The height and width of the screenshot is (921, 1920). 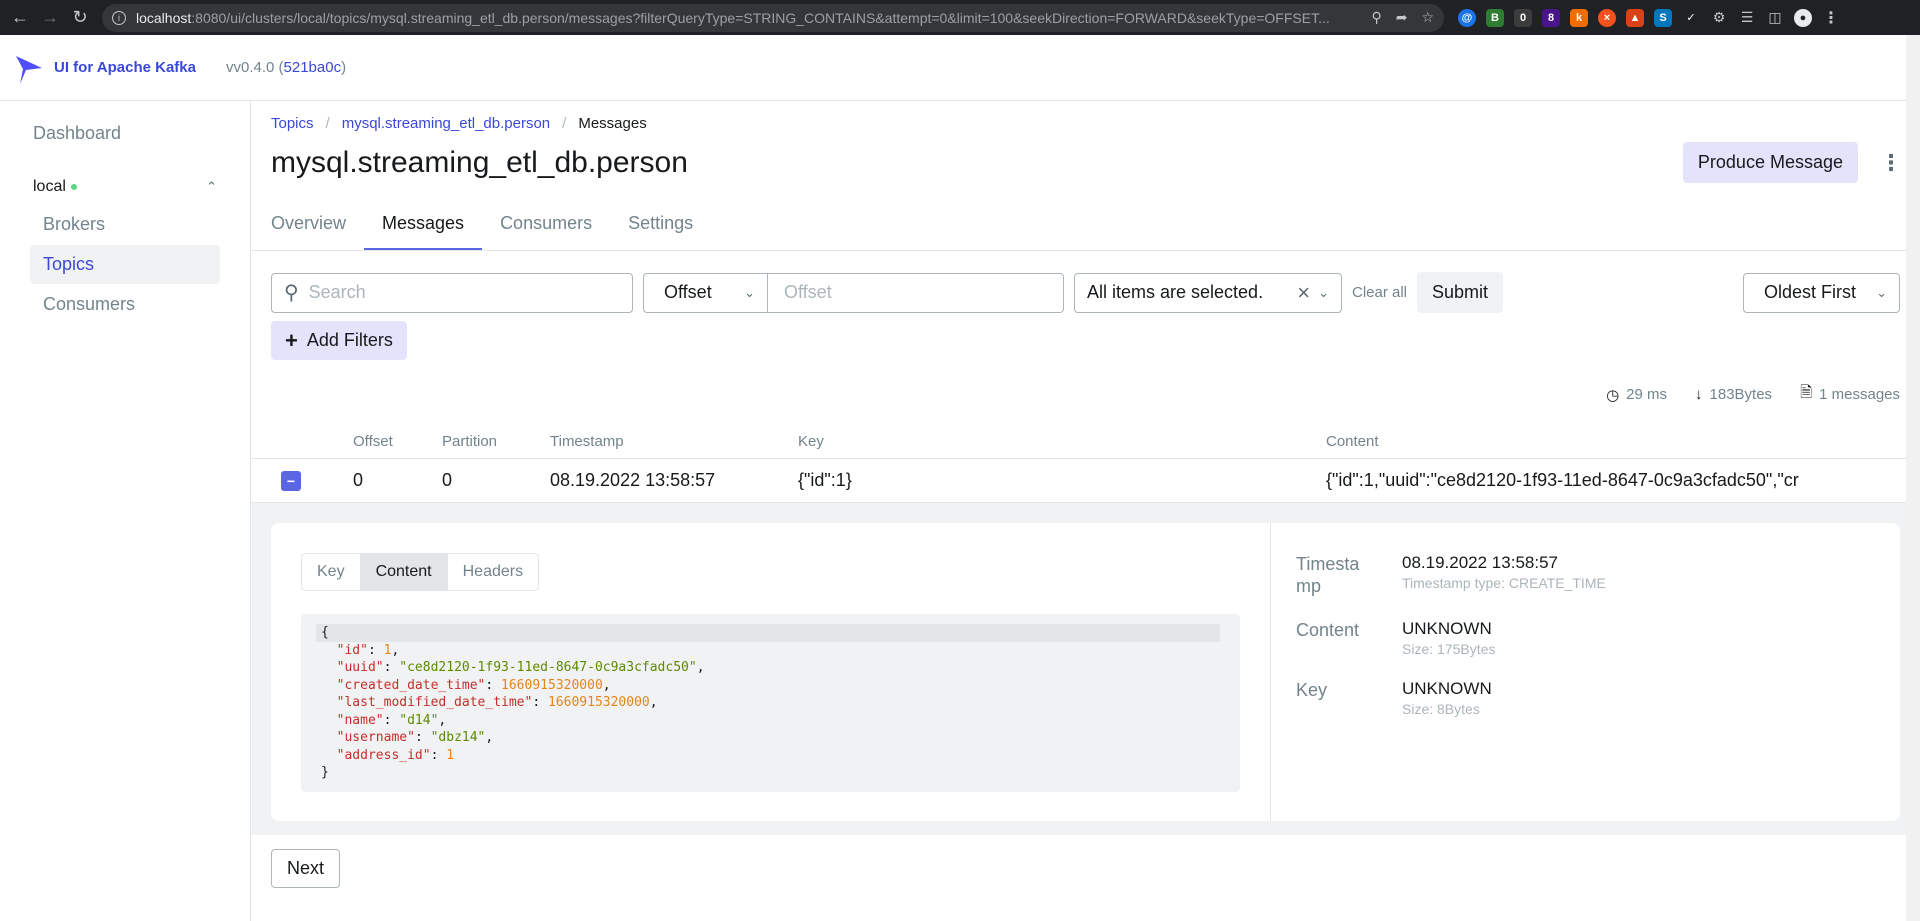 I want to click on tab-overview: Overview, so click(x=317, y=226).